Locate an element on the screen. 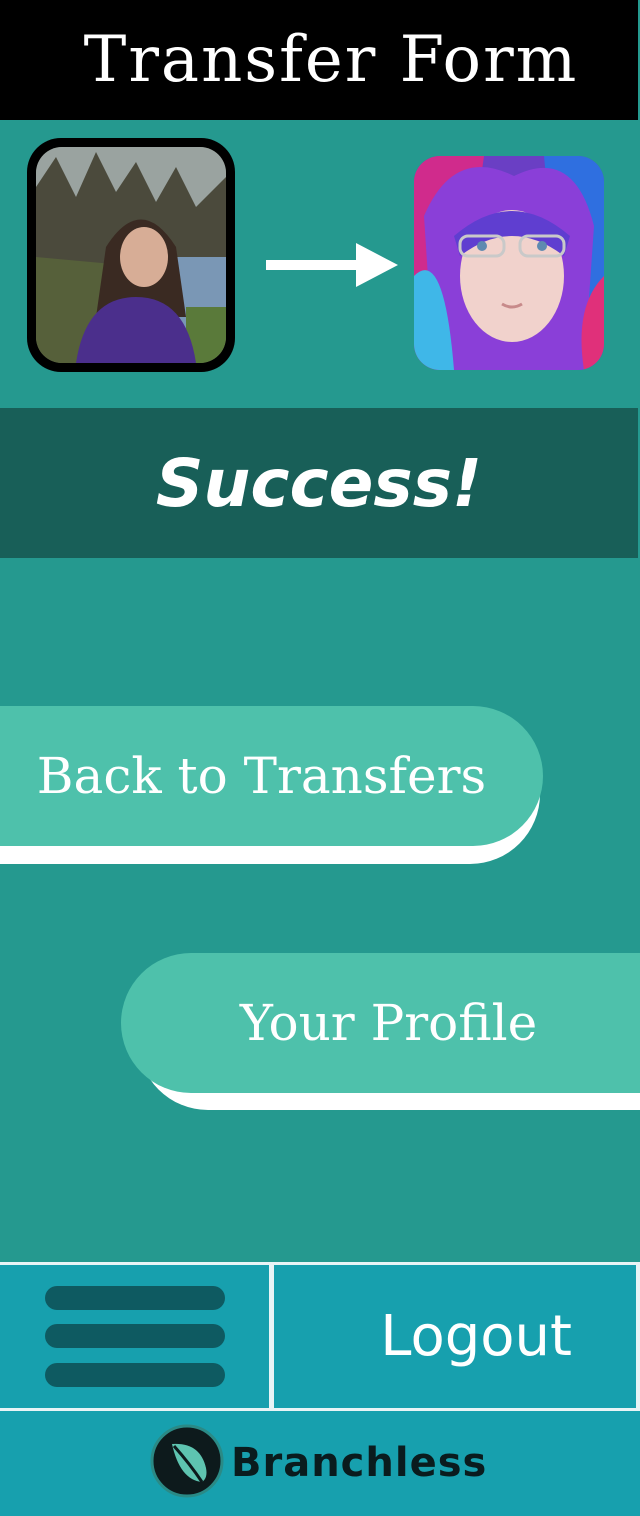 This screenshot has height=1516, width=640. back-to-transfers-button: Back to Transfers is located at coordinates (271, 776).